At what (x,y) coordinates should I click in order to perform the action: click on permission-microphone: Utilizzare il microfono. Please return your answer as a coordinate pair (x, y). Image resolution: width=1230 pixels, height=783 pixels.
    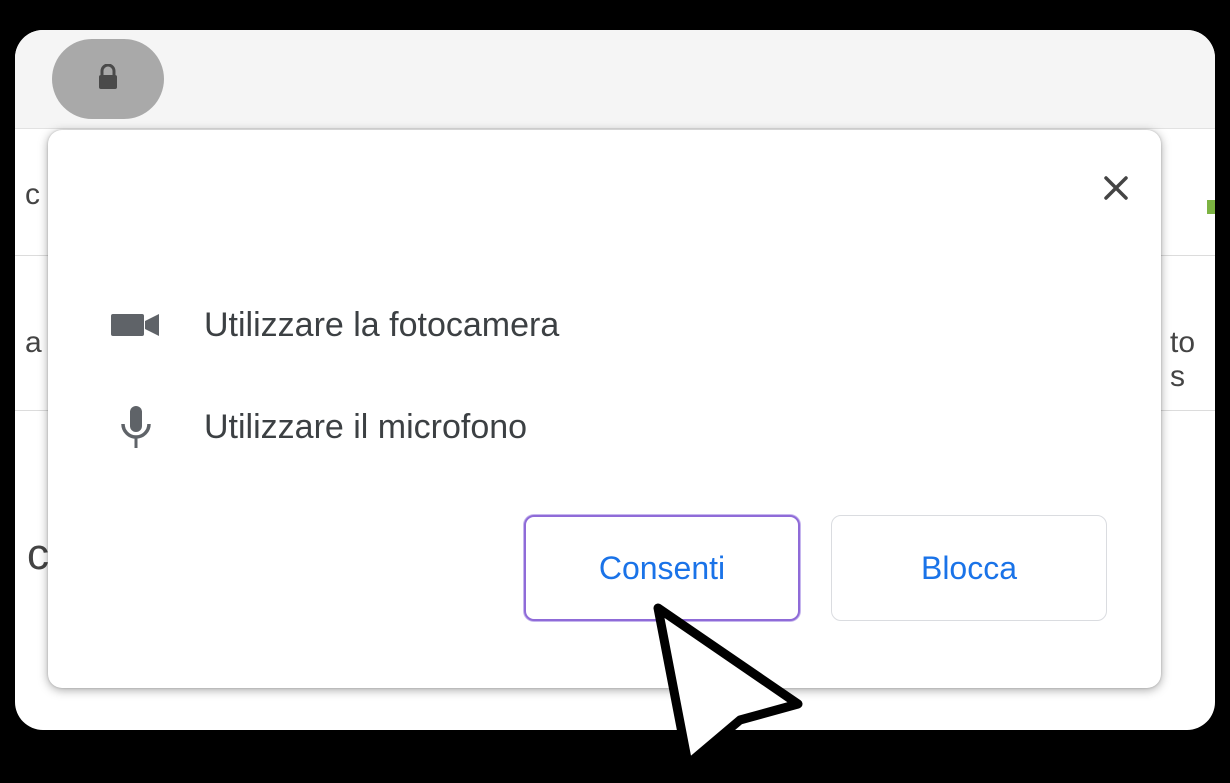
    Looking at the image, I should click on (318, 427).